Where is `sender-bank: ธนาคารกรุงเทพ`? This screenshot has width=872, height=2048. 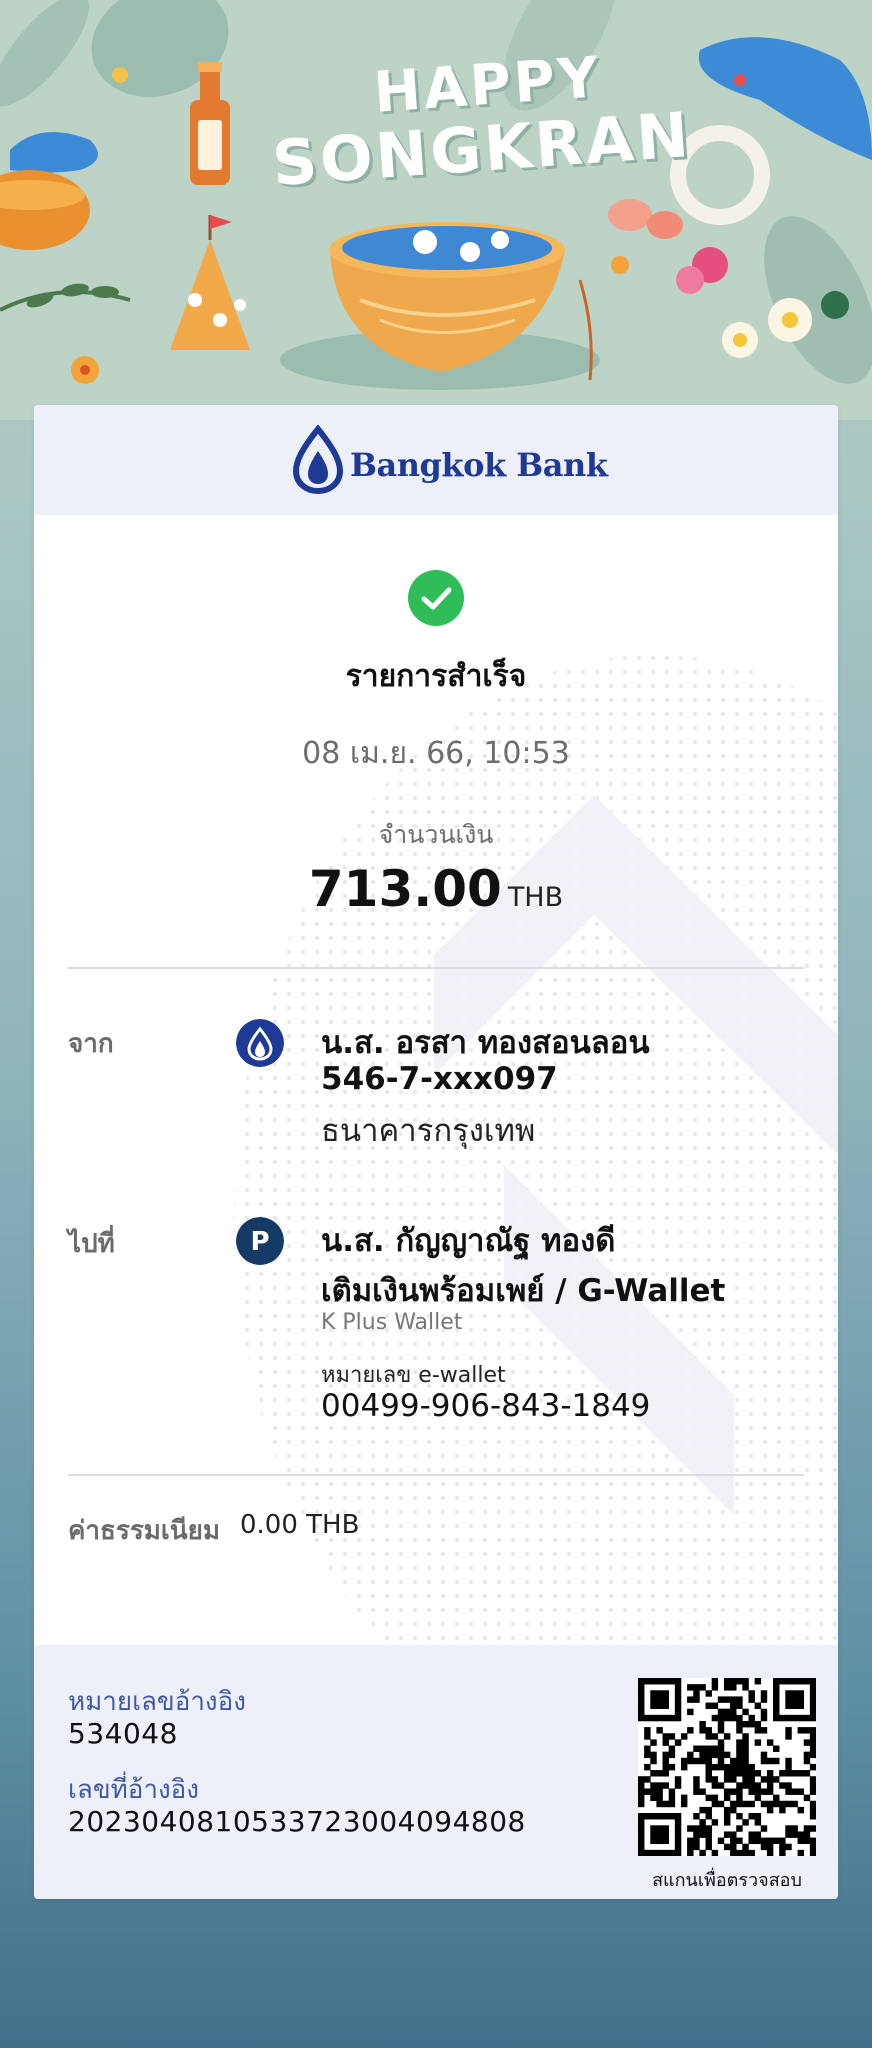
sender-bank: ธนาคารกรุงเทพ is located at coordinates (428, 1131).